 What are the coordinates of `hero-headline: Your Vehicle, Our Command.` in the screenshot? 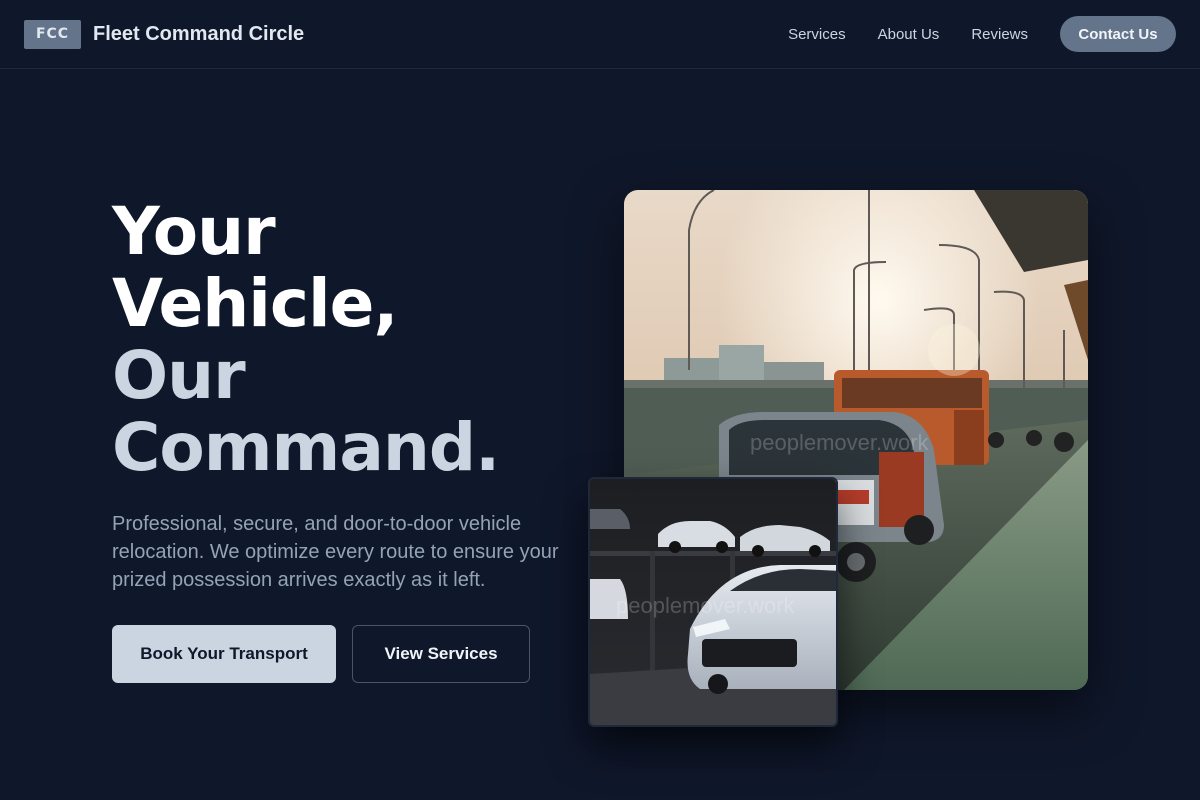 It's located at (306, 339).